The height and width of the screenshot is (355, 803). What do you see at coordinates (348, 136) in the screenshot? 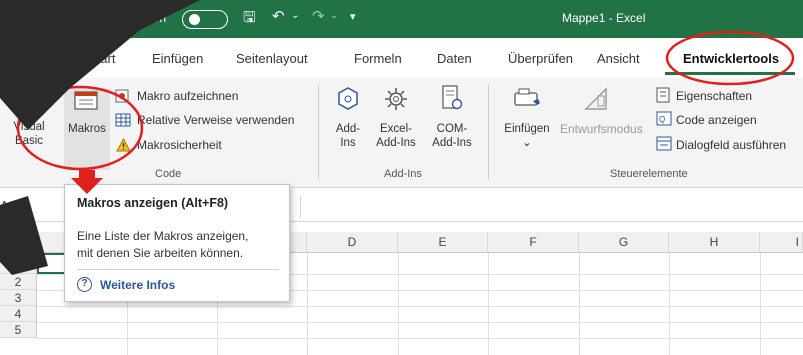
I see `addins-button: Add- Ins` at bounding box center [348, 136].